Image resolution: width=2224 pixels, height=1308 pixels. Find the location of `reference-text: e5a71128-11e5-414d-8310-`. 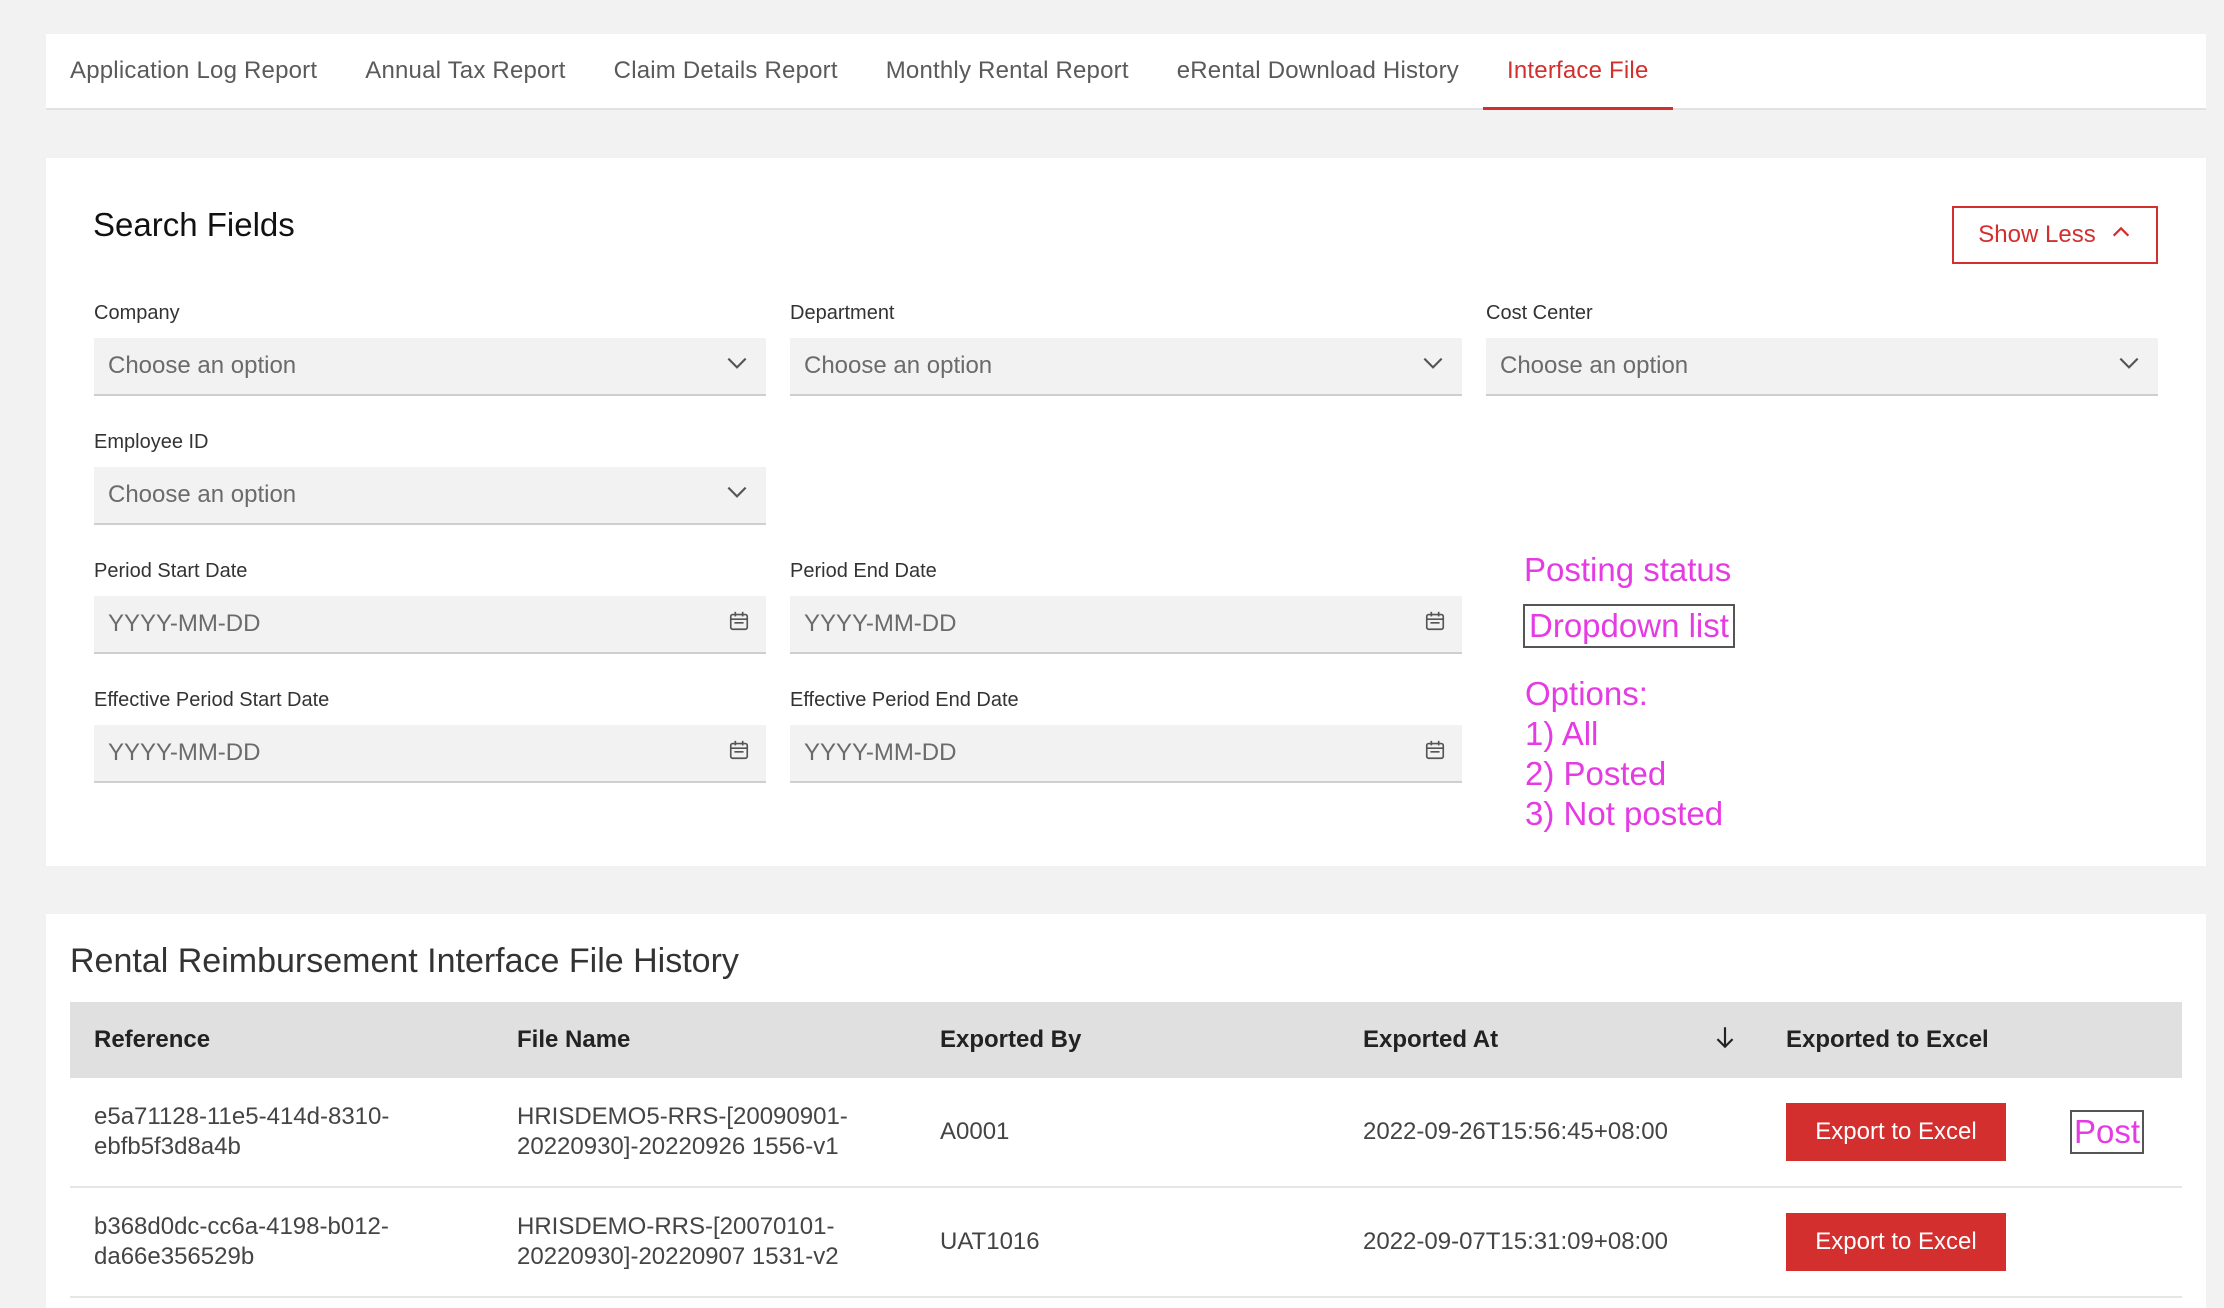

reference-text: e5a71128-11e5-414d-8310- is located at coordinates (242, 1116).